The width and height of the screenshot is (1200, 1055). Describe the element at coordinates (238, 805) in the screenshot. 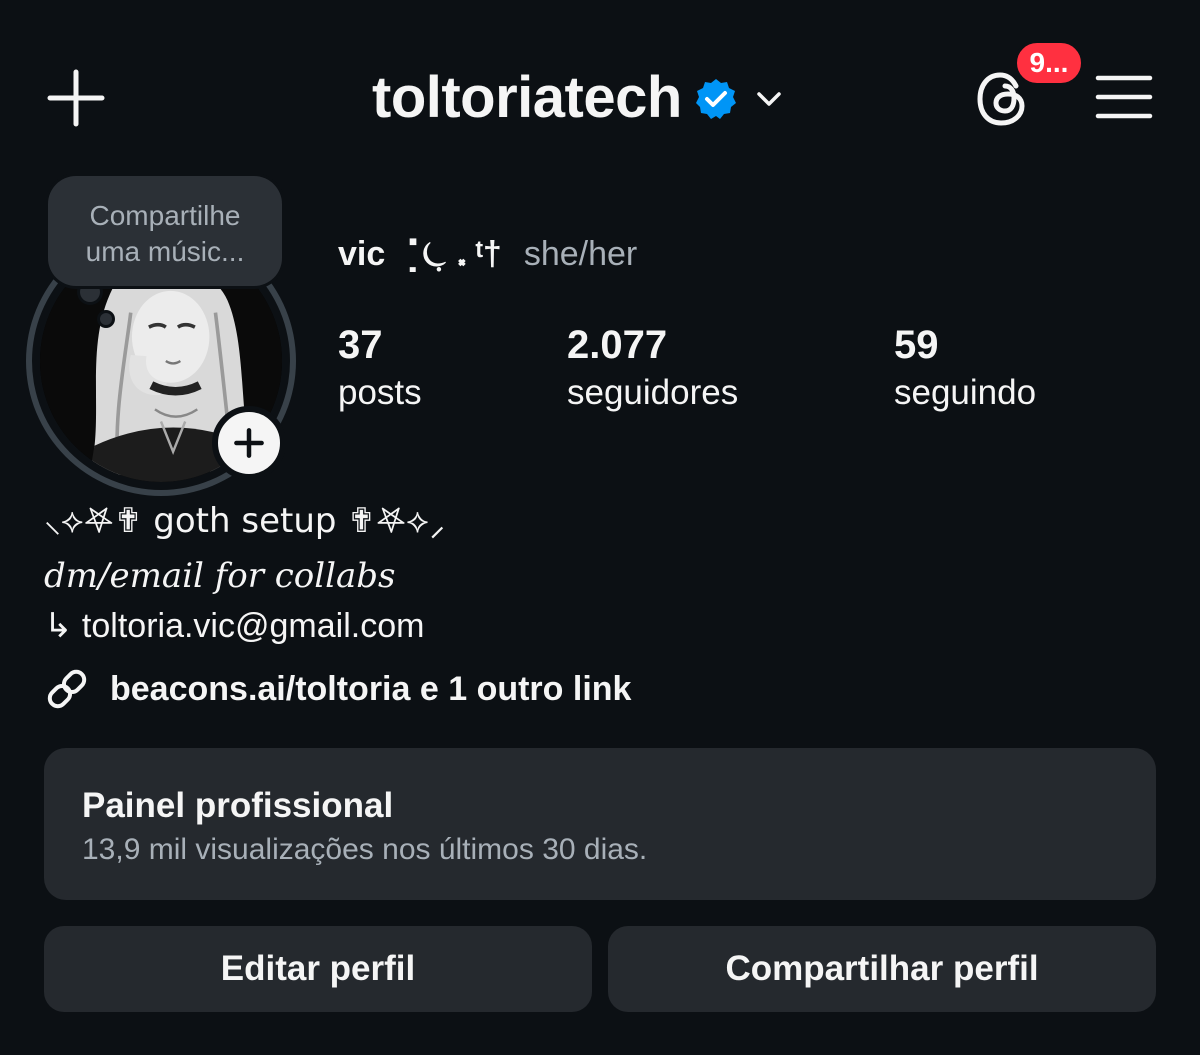

I see `dashboard-title: Painel profissional` at that location.